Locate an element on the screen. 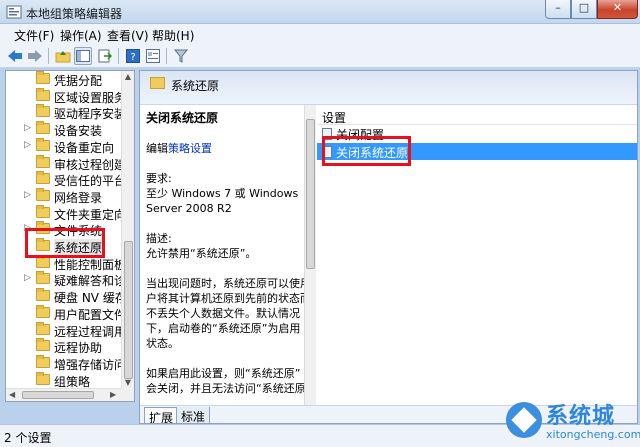 This screenshot has height=447, width=640. tree-vertical-scrollbar: ▲ ▼ is located at coordinates (127, 236).